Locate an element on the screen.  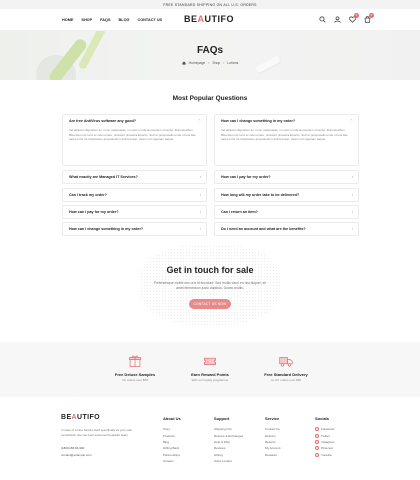
heart-icon: 0 is located at coordinates (353, 18).